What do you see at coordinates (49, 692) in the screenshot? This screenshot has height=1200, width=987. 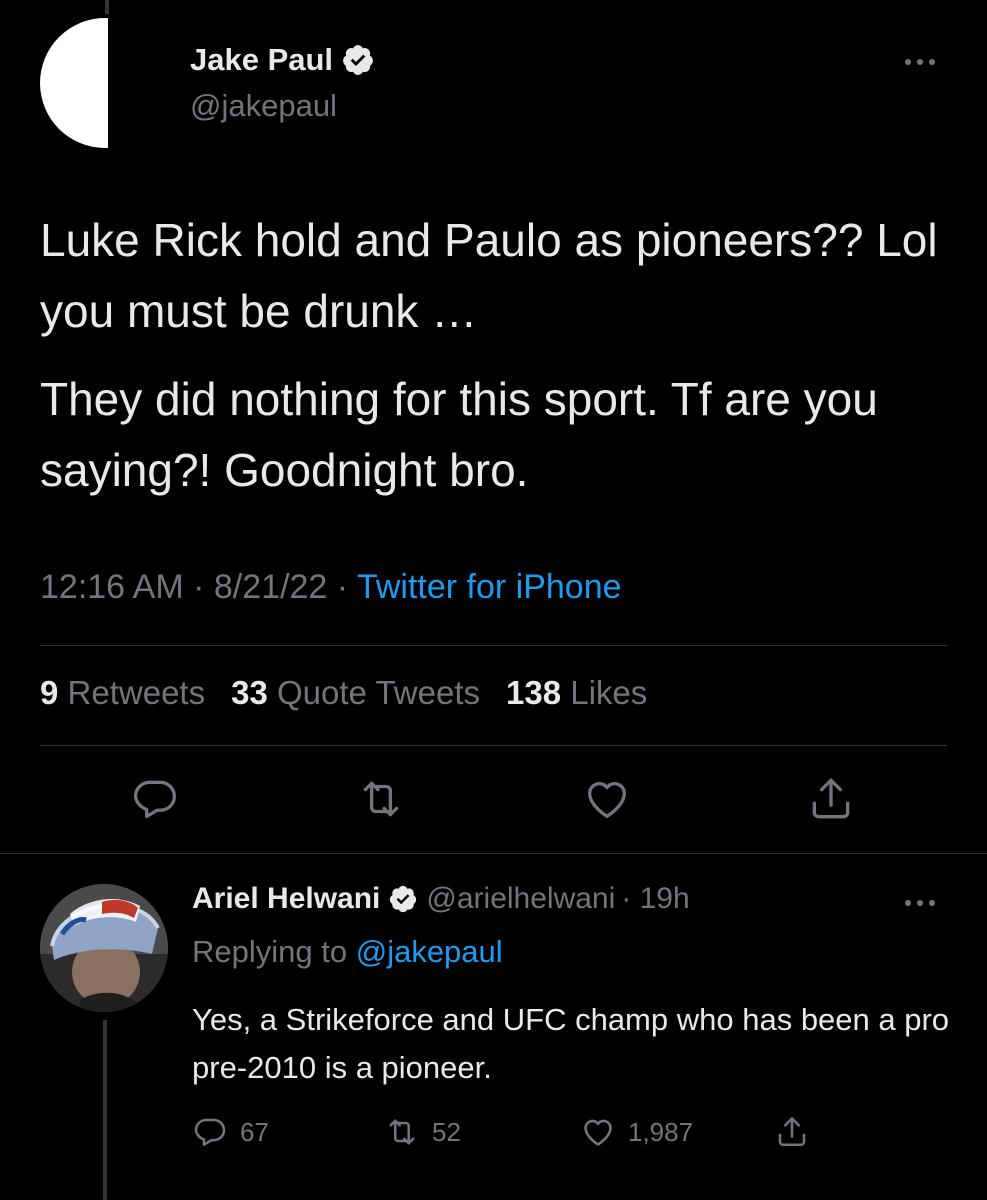 I see `retweets-count: 9` at bounding box center [49, 692].